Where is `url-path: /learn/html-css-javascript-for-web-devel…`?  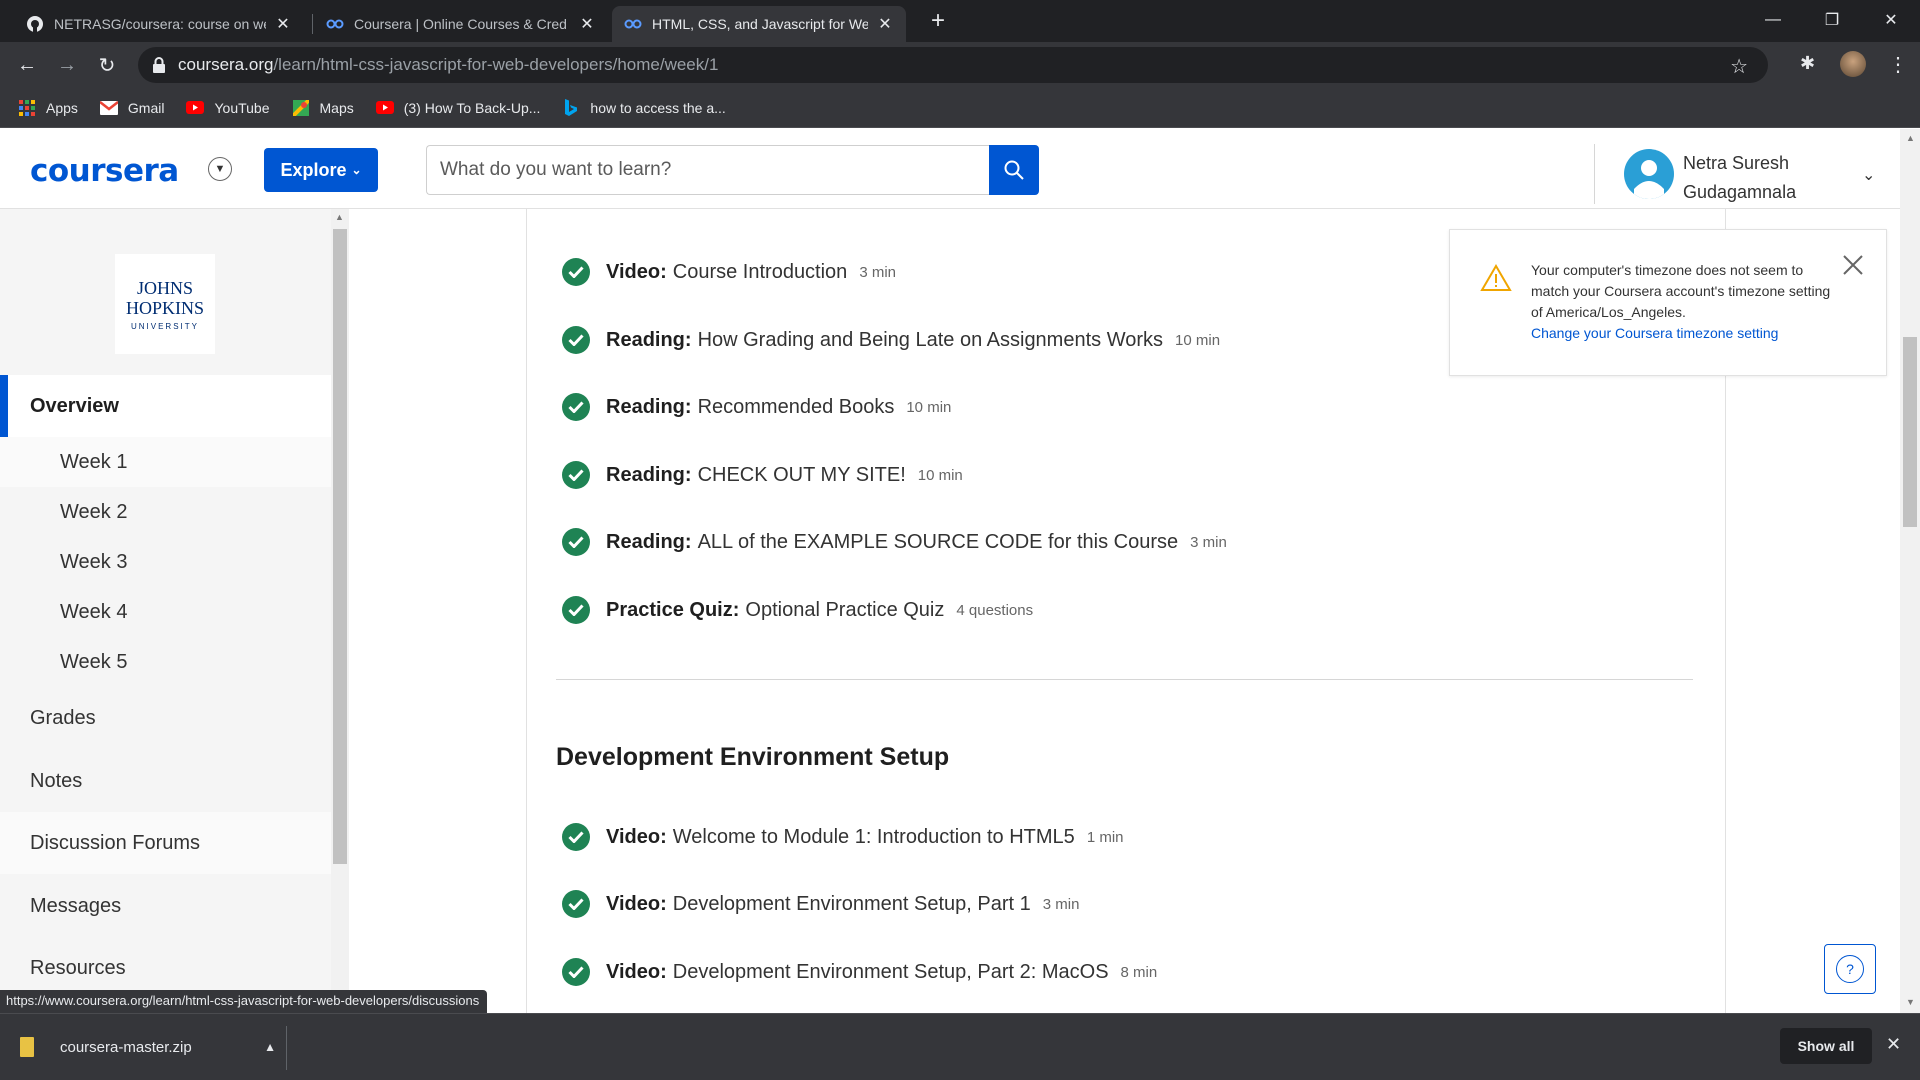
url-path: /learn/html-css-javascript-for-web-devel… is located at coordinates (496, 64).